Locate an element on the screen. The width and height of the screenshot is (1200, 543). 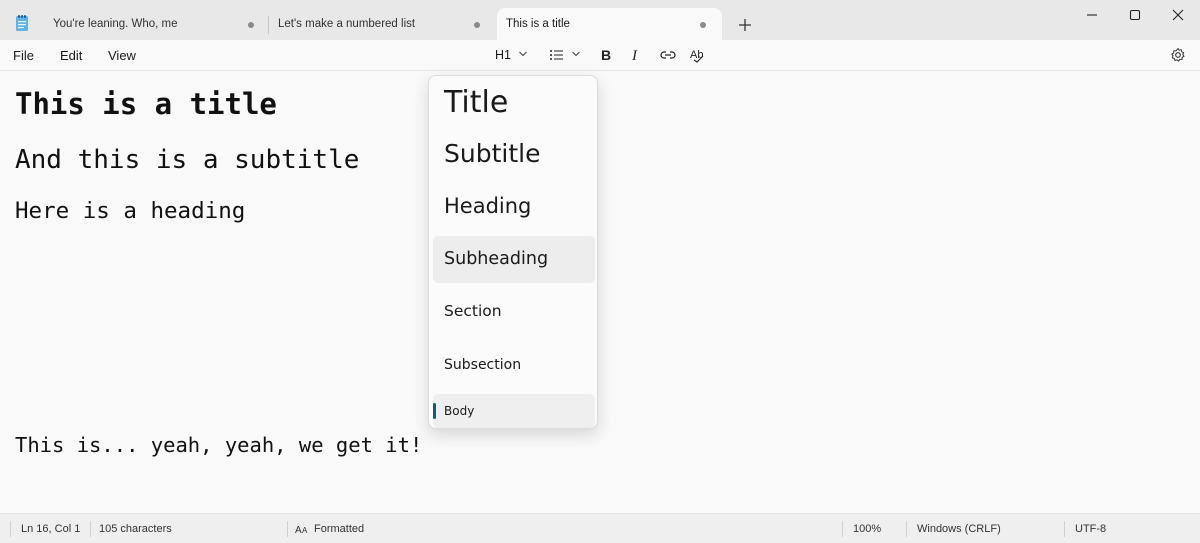
menu-item-title-label: Title is located at coordinates (476, 102).